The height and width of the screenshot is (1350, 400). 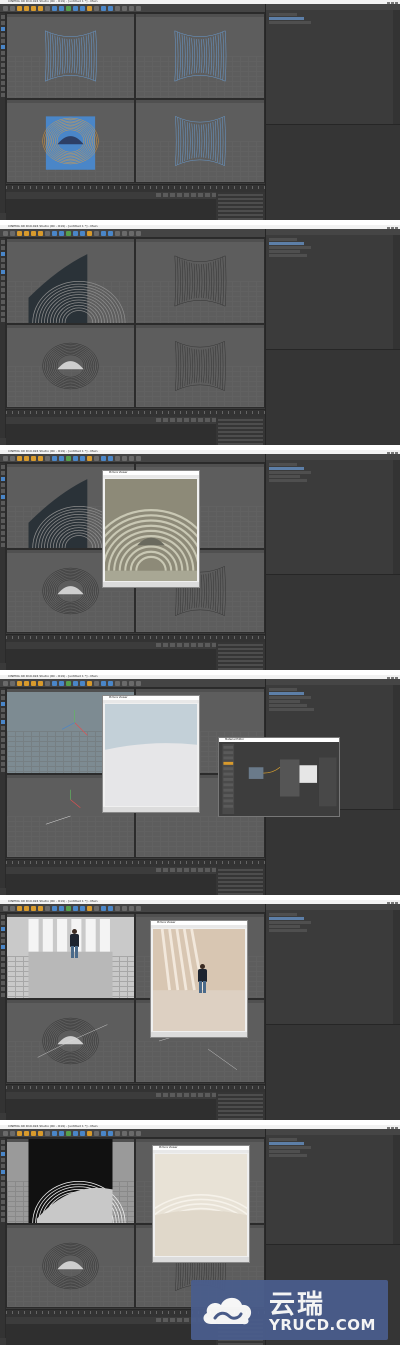 What do you see at coordinates (70, 141) in the screenshot?
I see `viewport-right` at bounding box center [70, 141].